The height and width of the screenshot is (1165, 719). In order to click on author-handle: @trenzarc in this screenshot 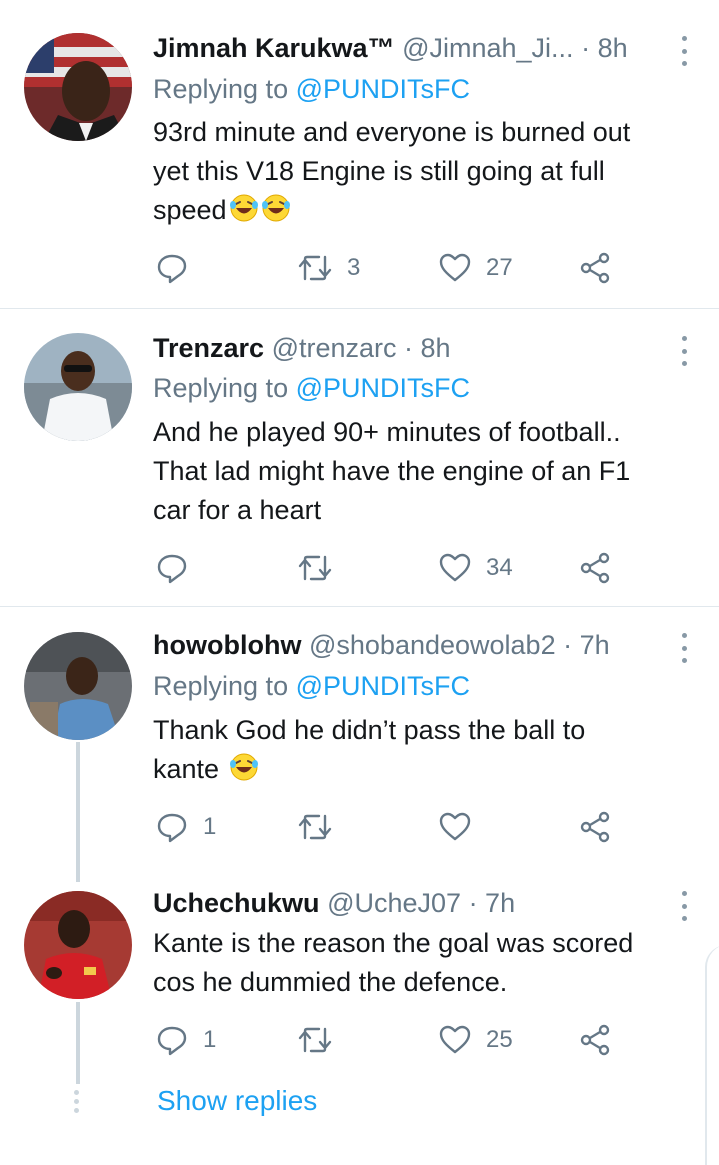, I will do `click(334, 348)`.